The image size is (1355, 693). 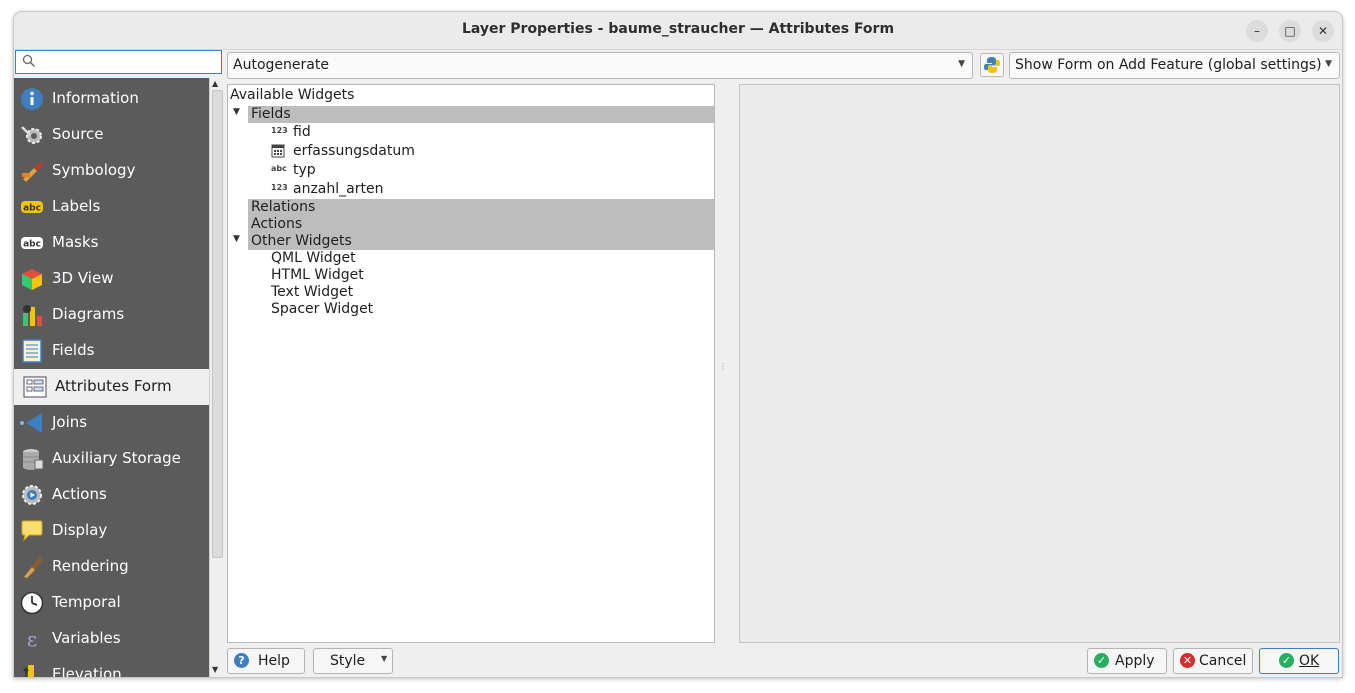 I want to click on style-button: Style ▼, so click(x=353, y=661).